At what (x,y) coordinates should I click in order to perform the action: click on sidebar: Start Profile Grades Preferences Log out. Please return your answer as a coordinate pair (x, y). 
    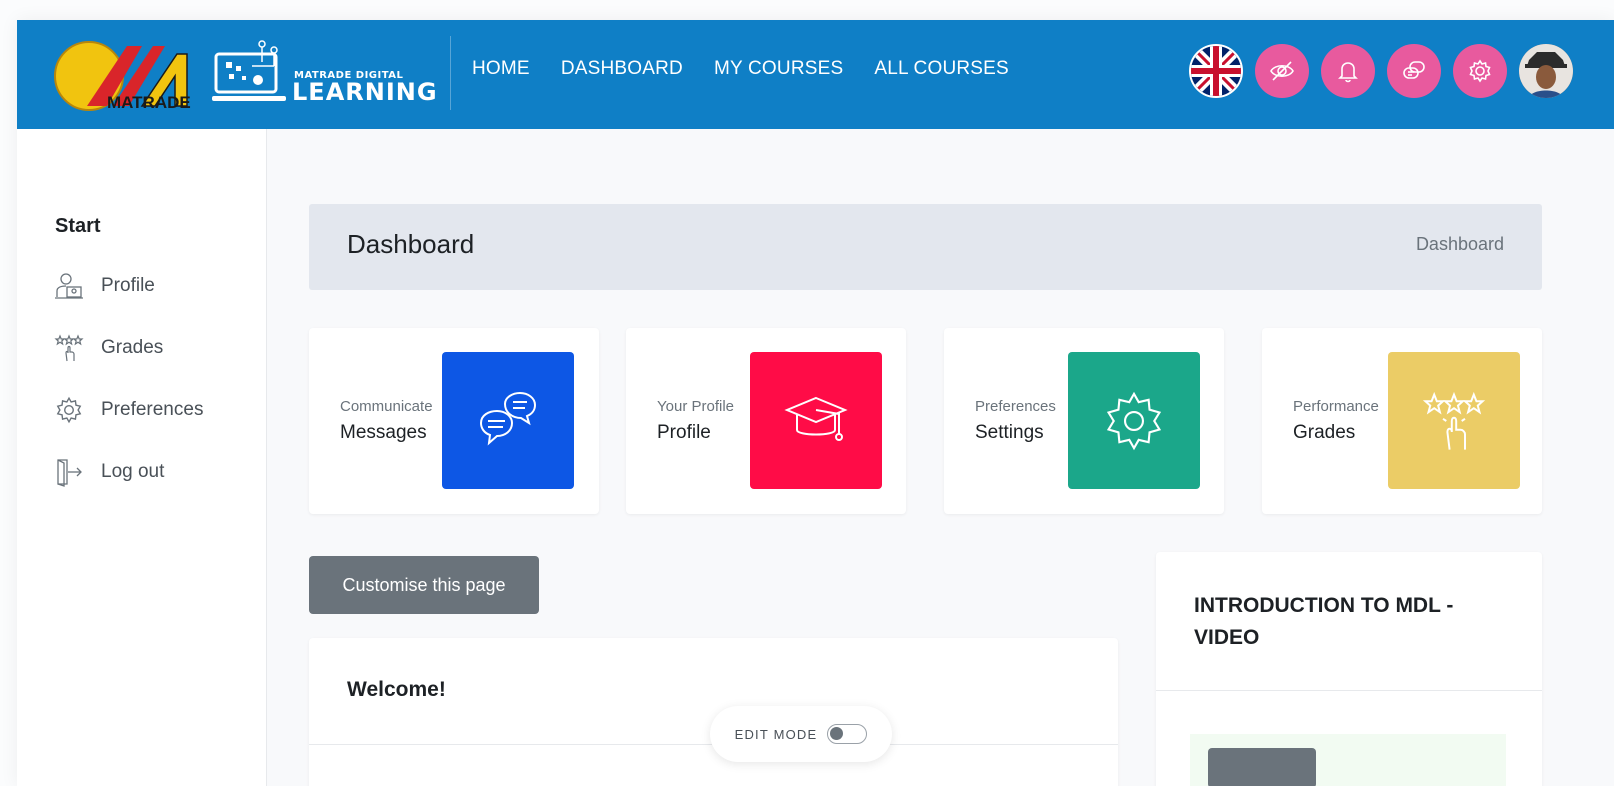
    Looking at the image, I should click on (142, 457).